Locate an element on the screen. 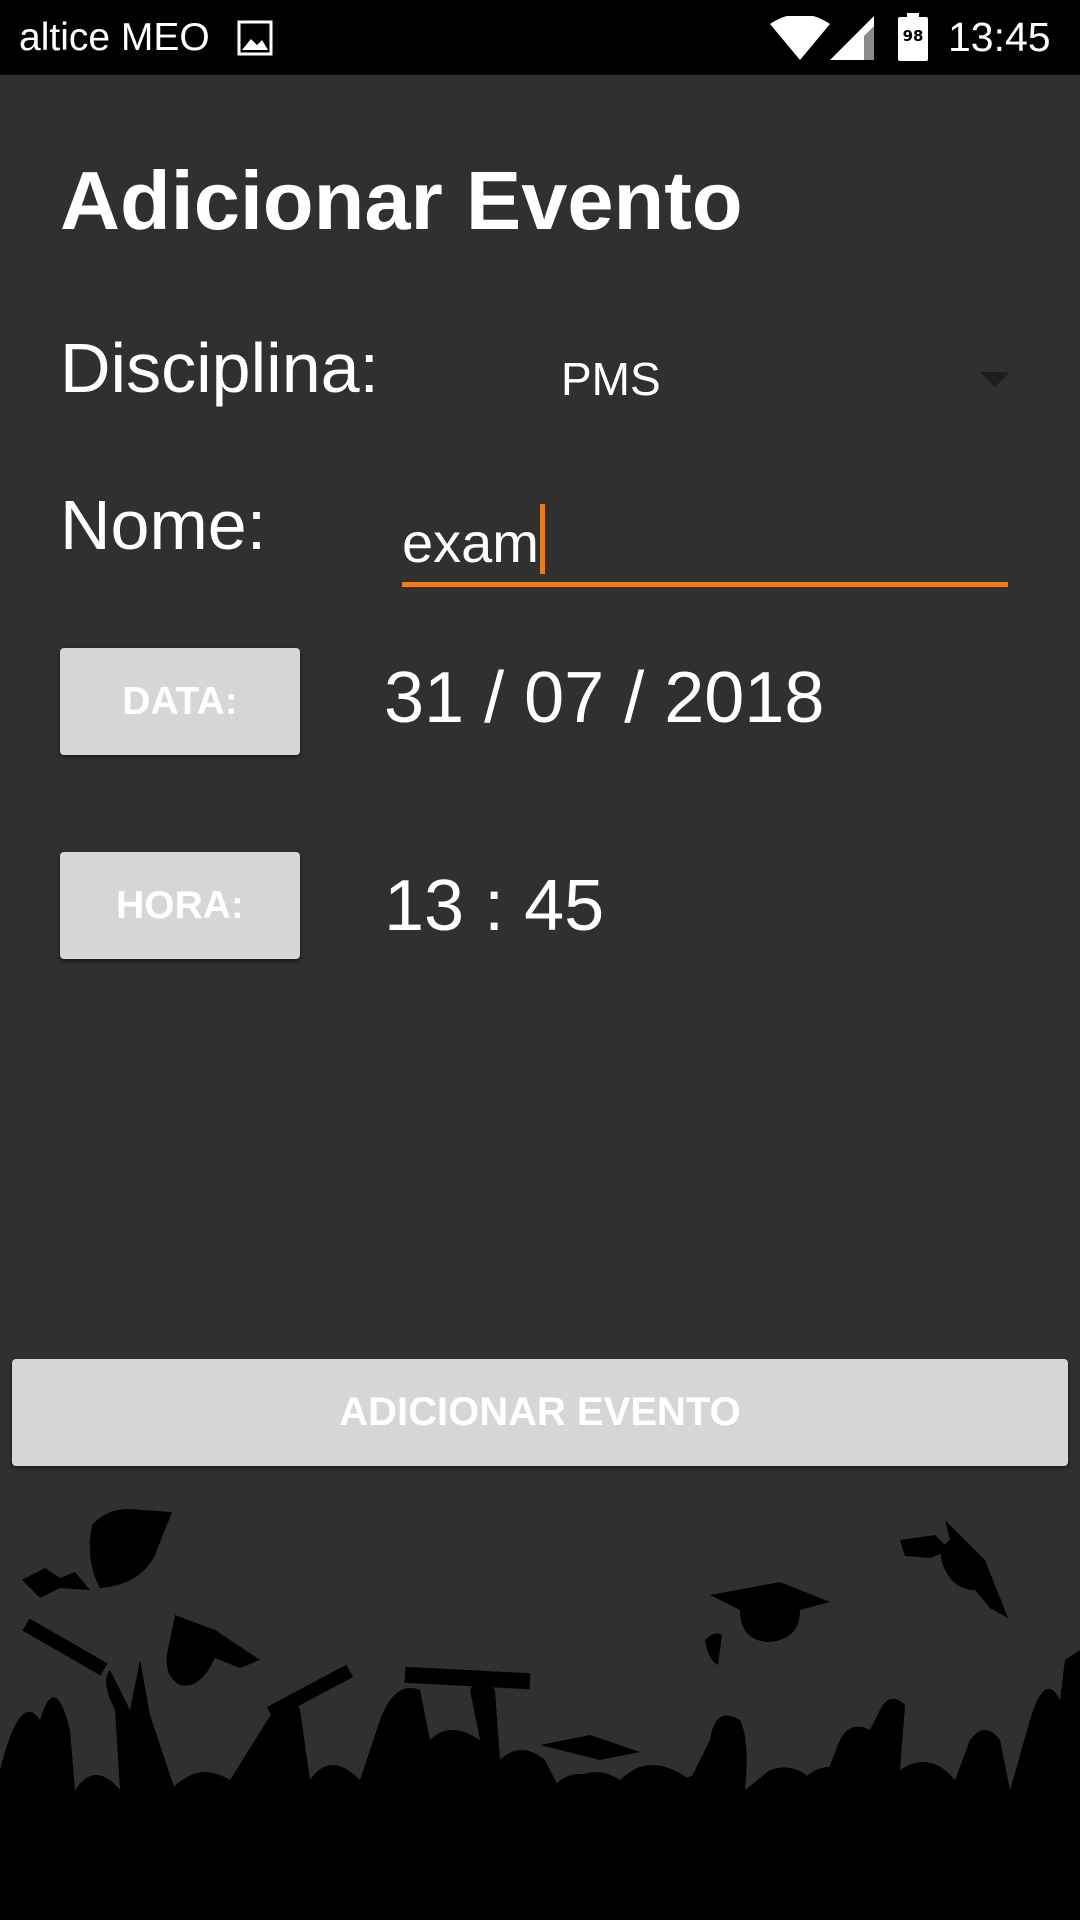 The height and width of the screenshot is (1920, 1080). battery-icon: 98 is located at coordinates (913, 37).